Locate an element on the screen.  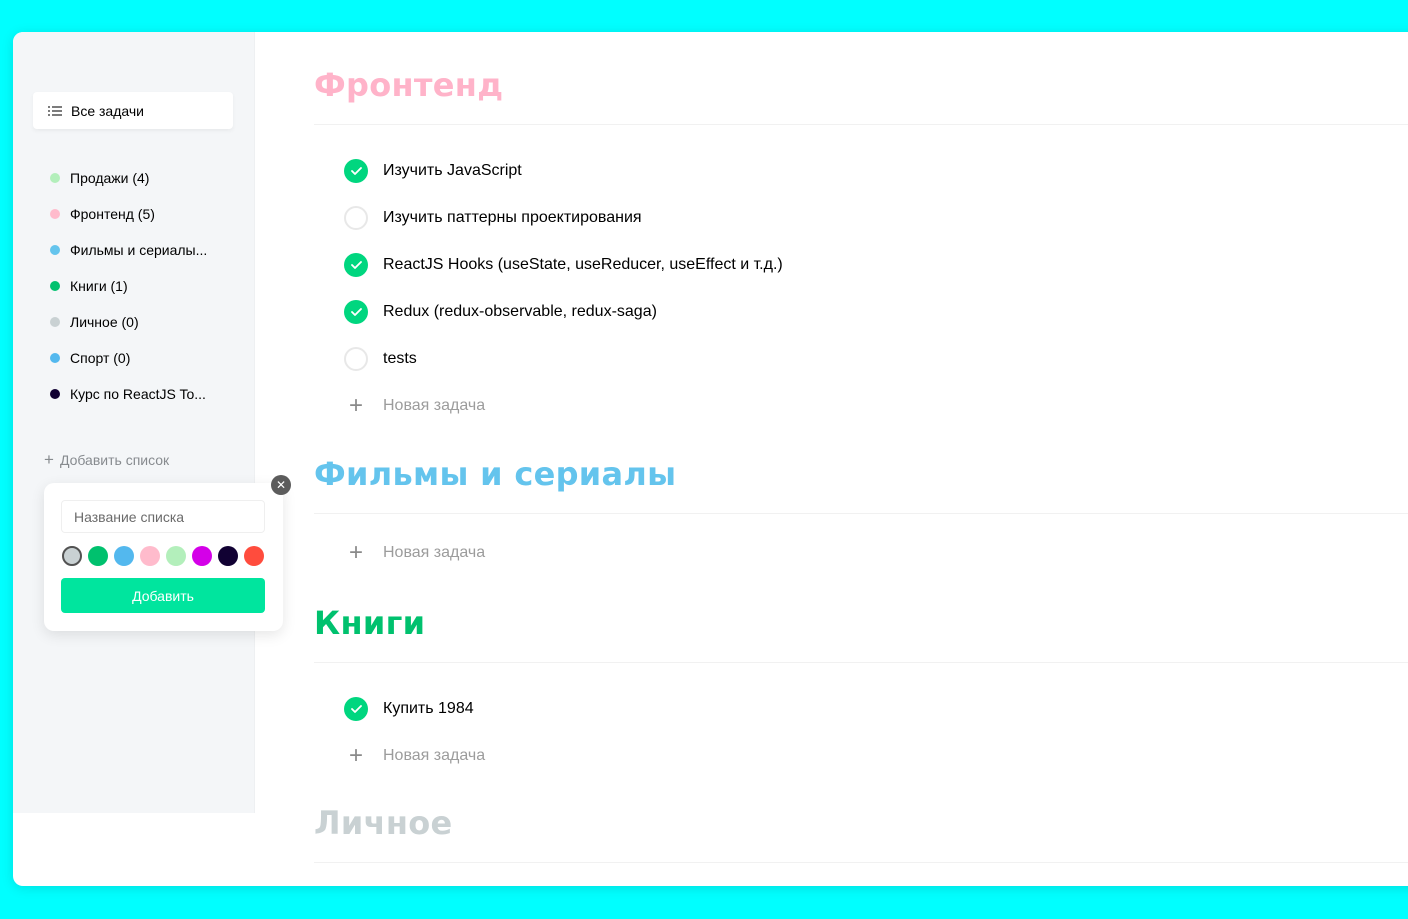
task-row: Купить 1984 is located at coordinates (861, 708).